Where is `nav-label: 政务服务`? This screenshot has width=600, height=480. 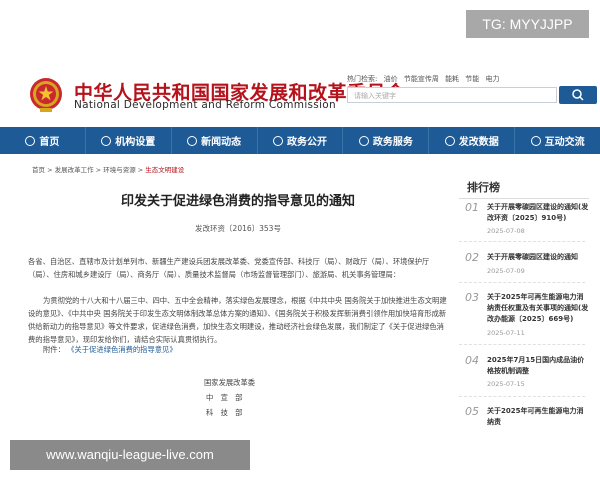
nav-label: 政务服务 is located at coordinates (392, 142).